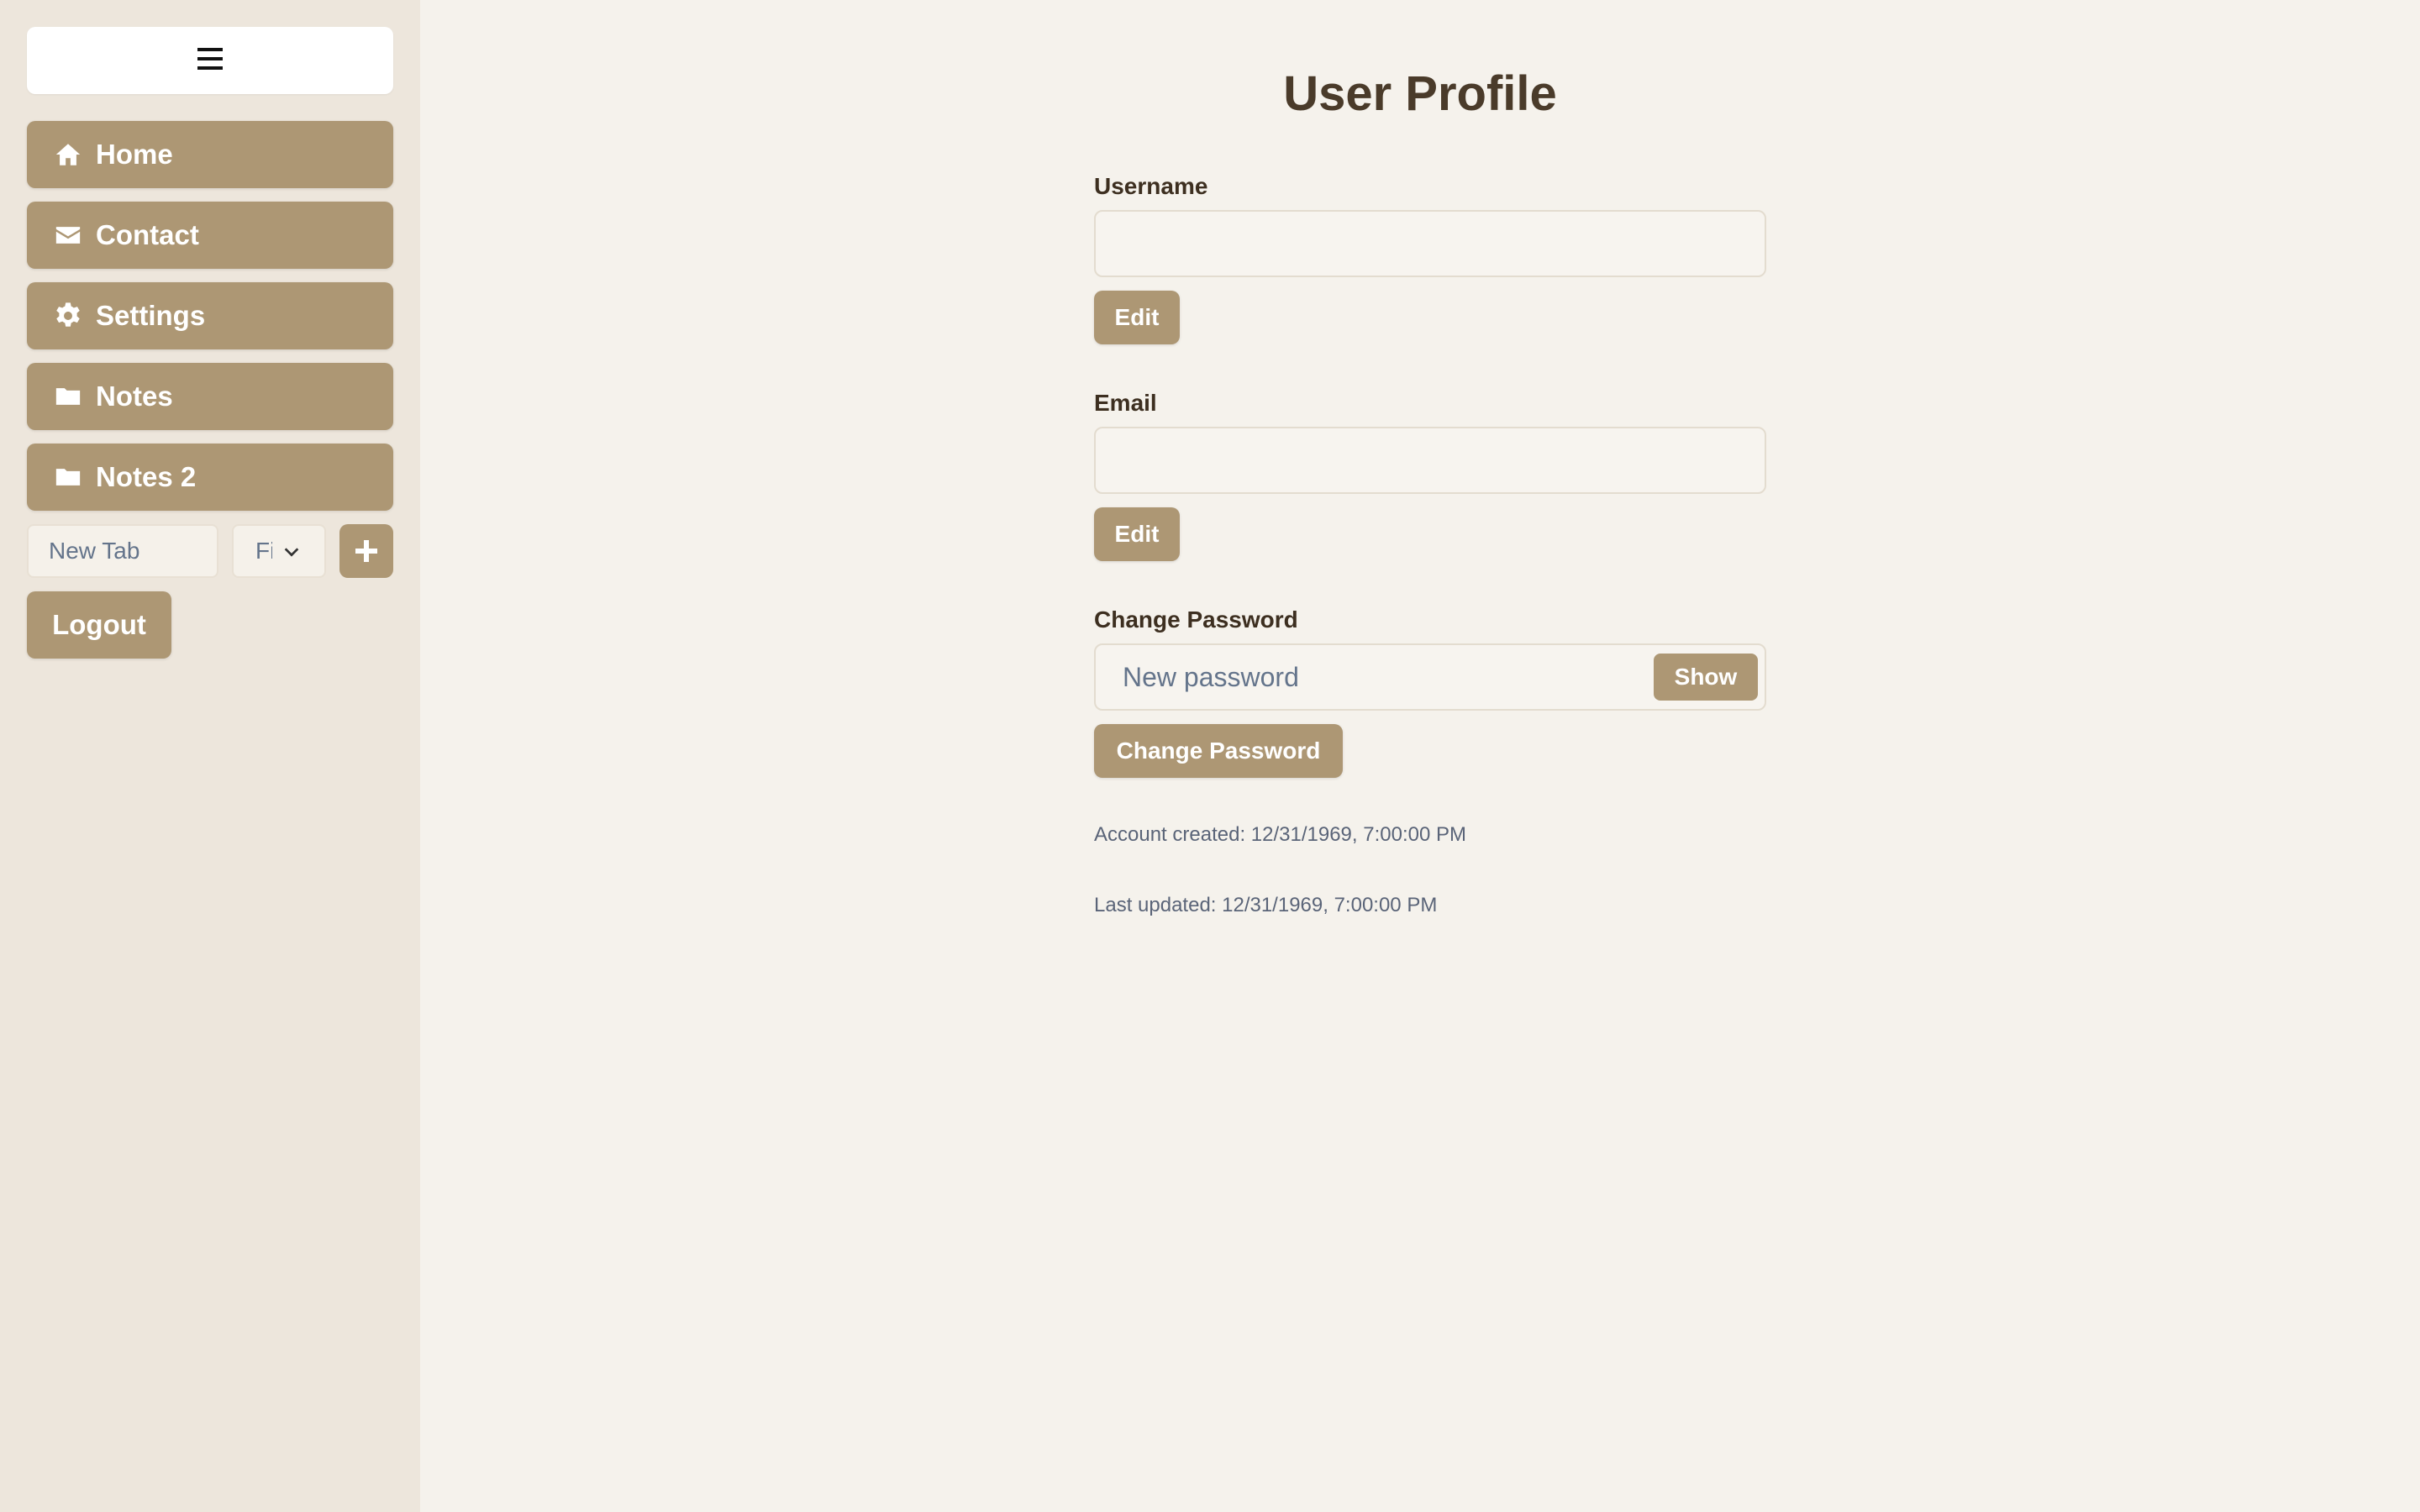 This screenshot has height=1512, width=2420. What do you see at coordinates (1430, 460) in the screenshot?
I see `email-field` at bounding box center [1430, 460].